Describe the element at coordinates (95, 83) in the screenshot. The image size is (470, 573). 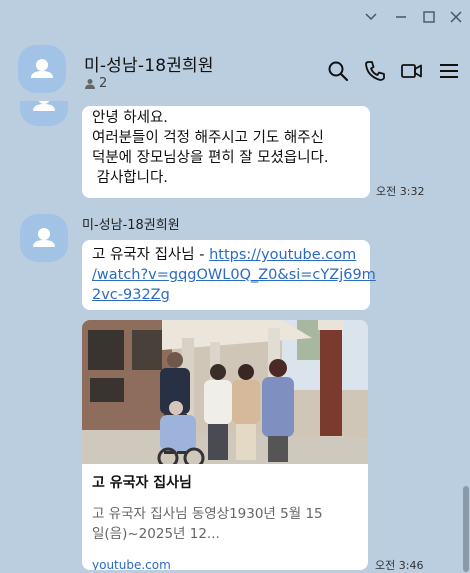
I see `member-count: 2` at that location.